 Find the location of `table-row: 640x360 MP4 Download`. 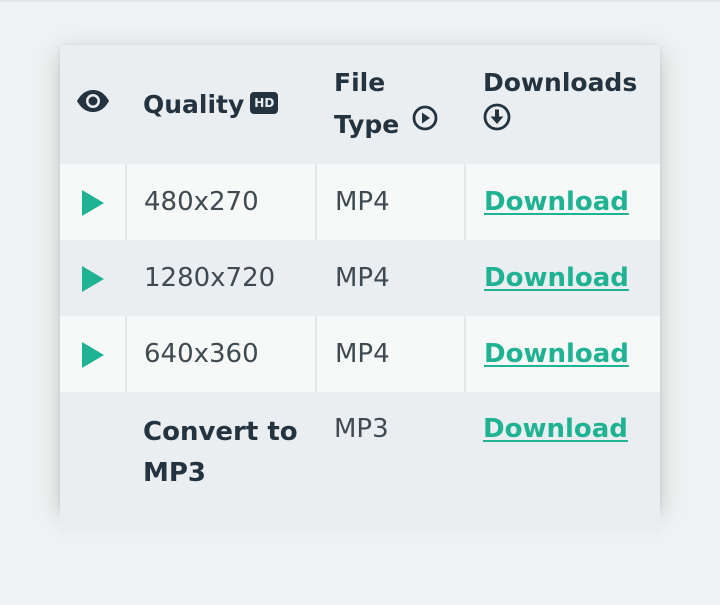

table-row: 640x360 MP4 Download is located at coordinates (360, 354).